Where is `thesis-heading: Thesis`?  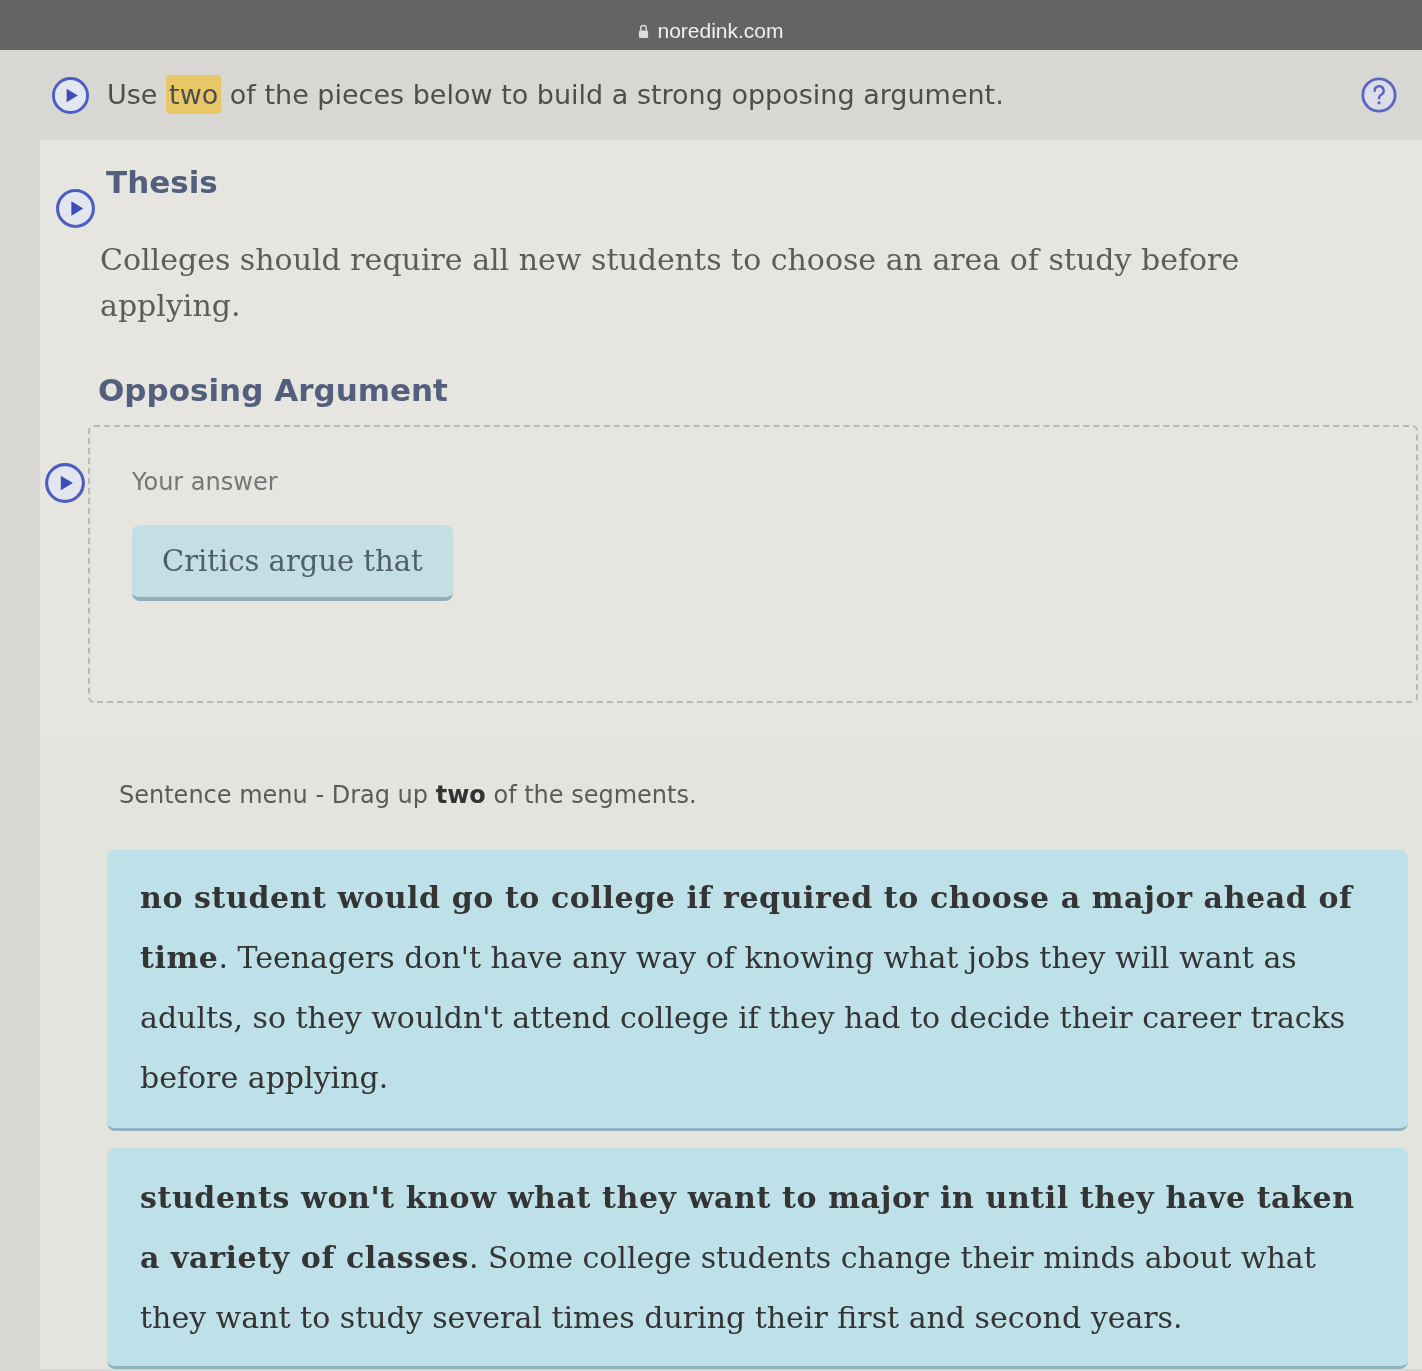
thesis-heading: Thesis is located at coordinates (162, 182).